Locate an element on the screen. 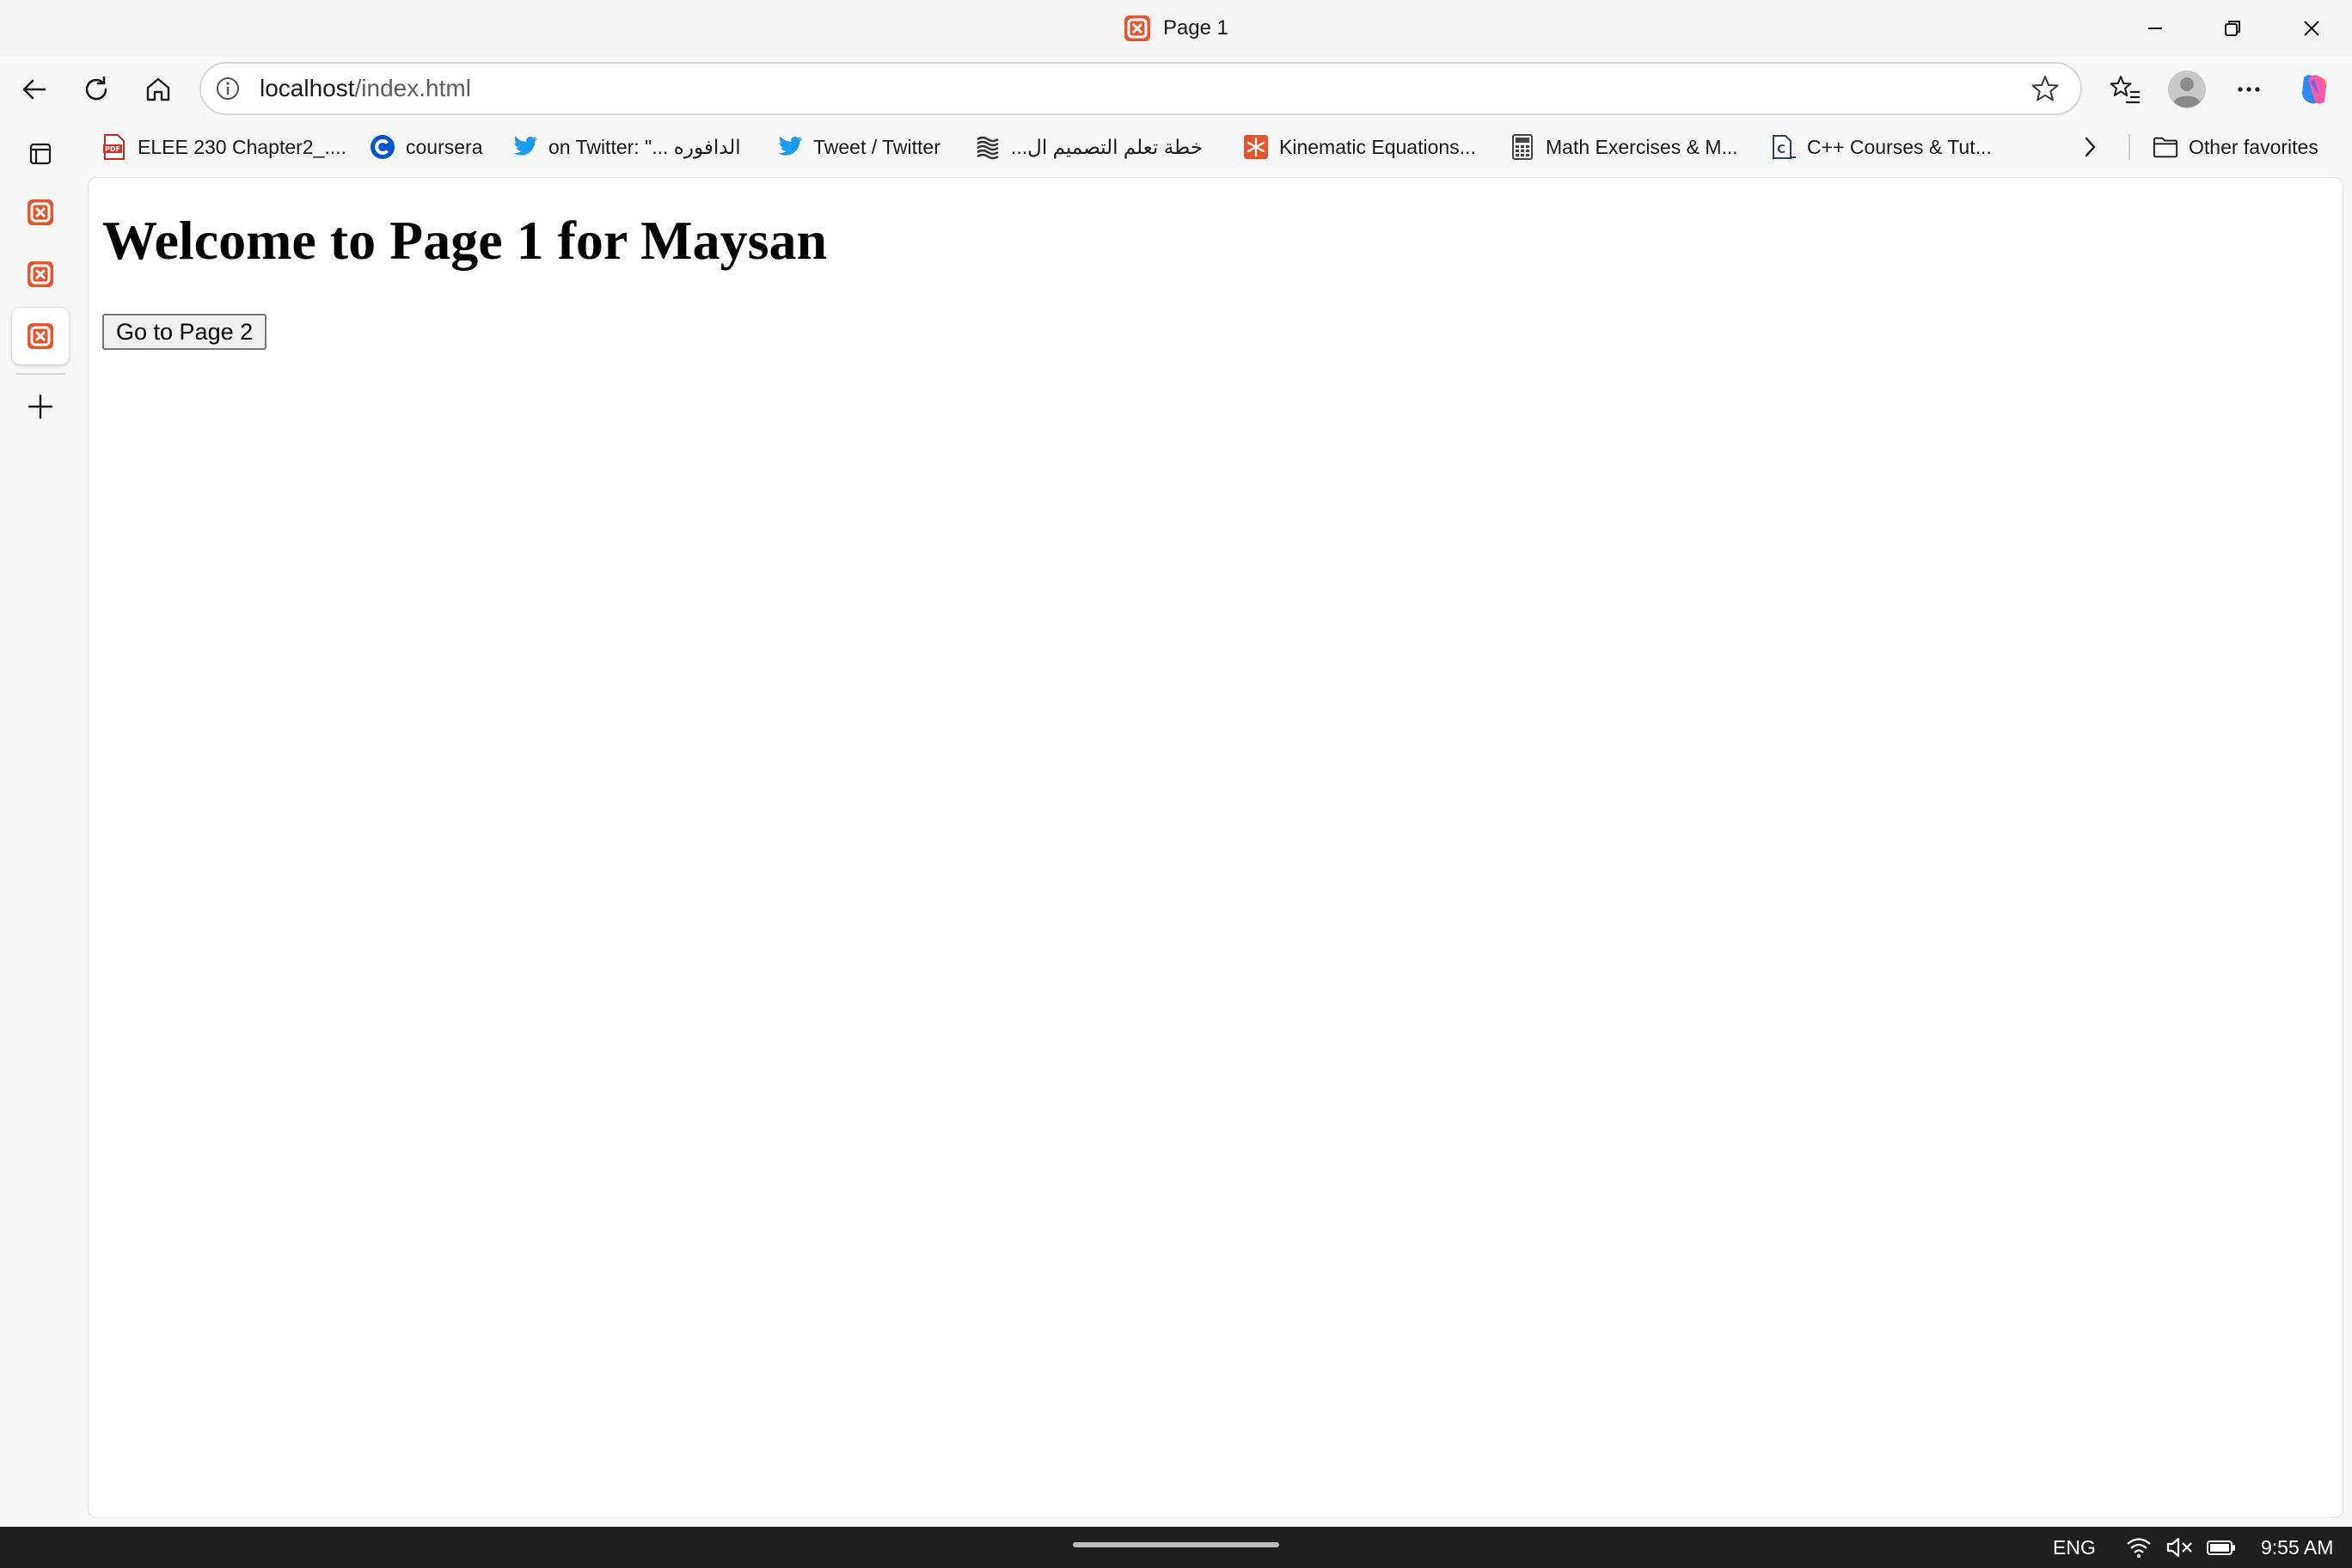 This screenshot has width=2352, height=1568. url-text: localhost/index.html is located at coordinates (365, 88).